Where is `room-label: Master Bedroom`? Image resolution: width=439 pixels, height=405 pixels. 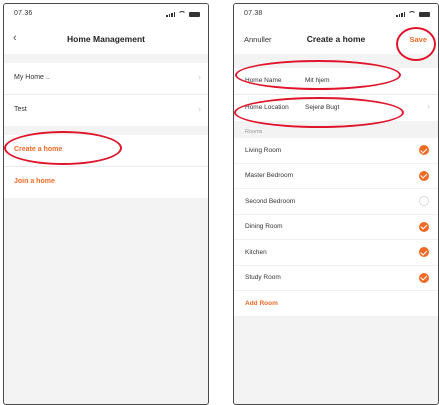 room-label: Master Bedroom is located at coordinates (269, 175).